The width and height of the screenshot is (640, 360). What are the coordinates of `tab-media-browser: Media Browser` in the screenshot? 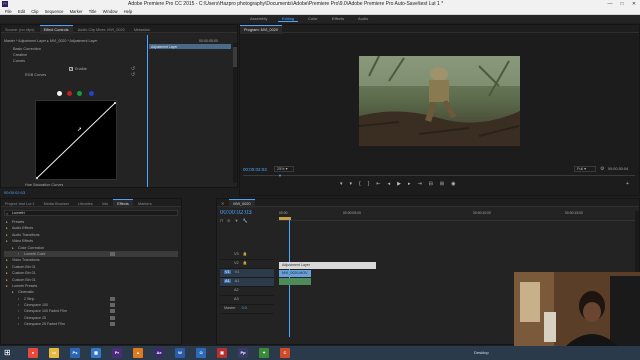 It's located at (56, 204).